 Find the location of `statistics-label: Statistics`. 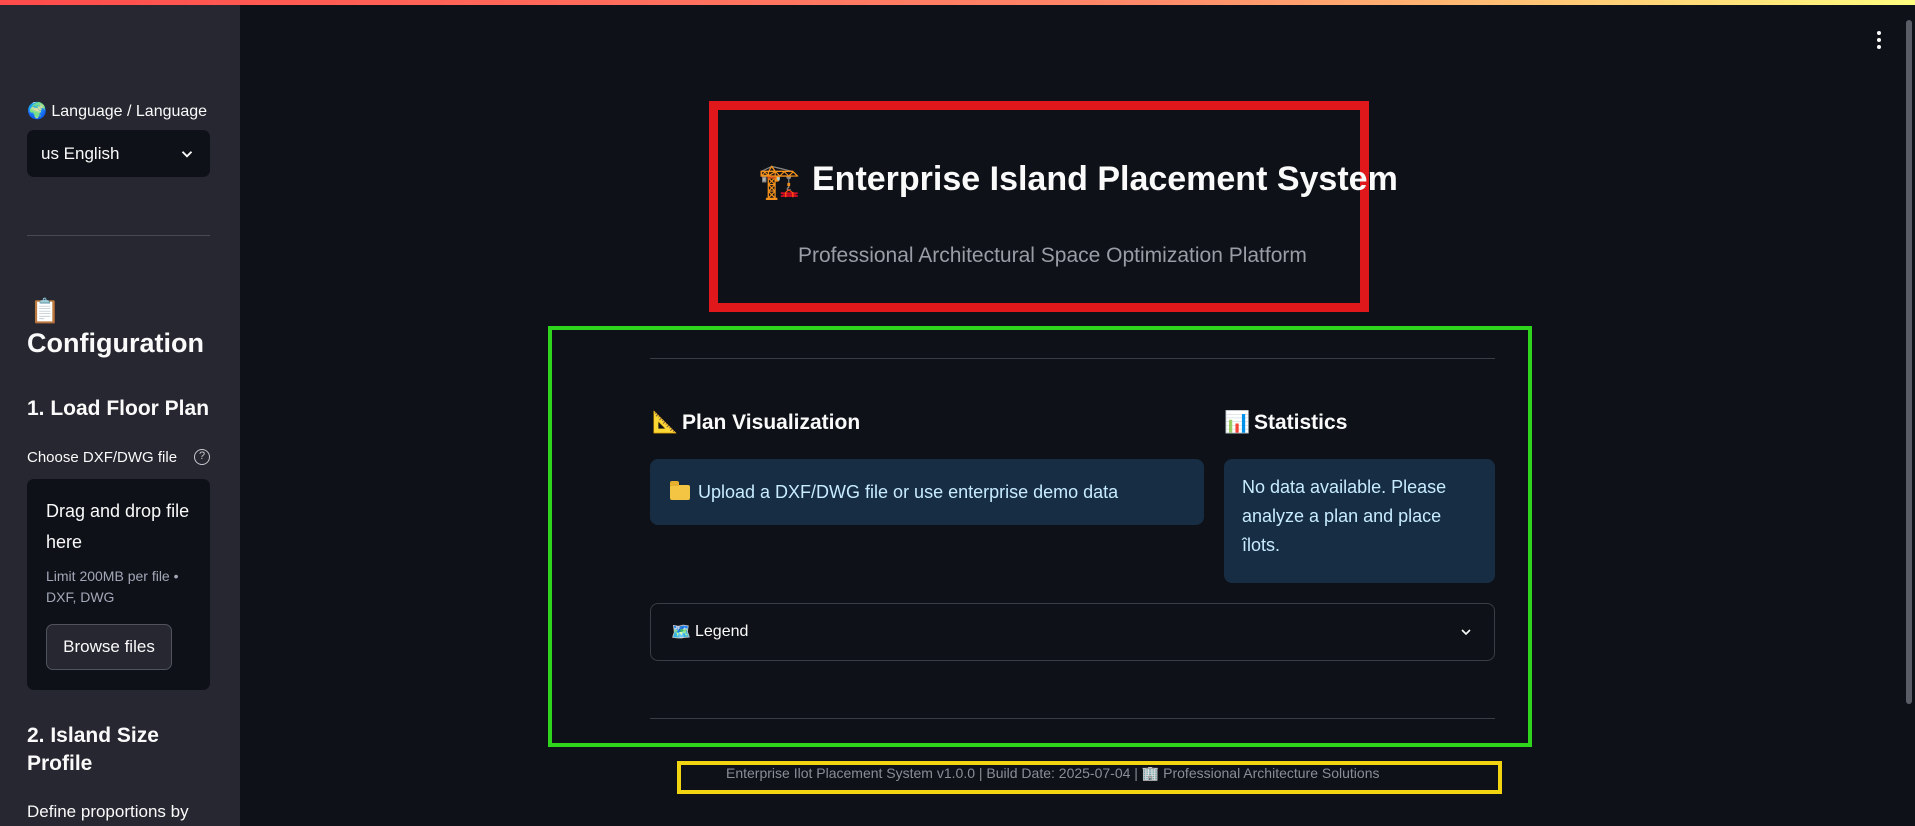

statistics-label: Statistics is located at coordinates (1301, 422).